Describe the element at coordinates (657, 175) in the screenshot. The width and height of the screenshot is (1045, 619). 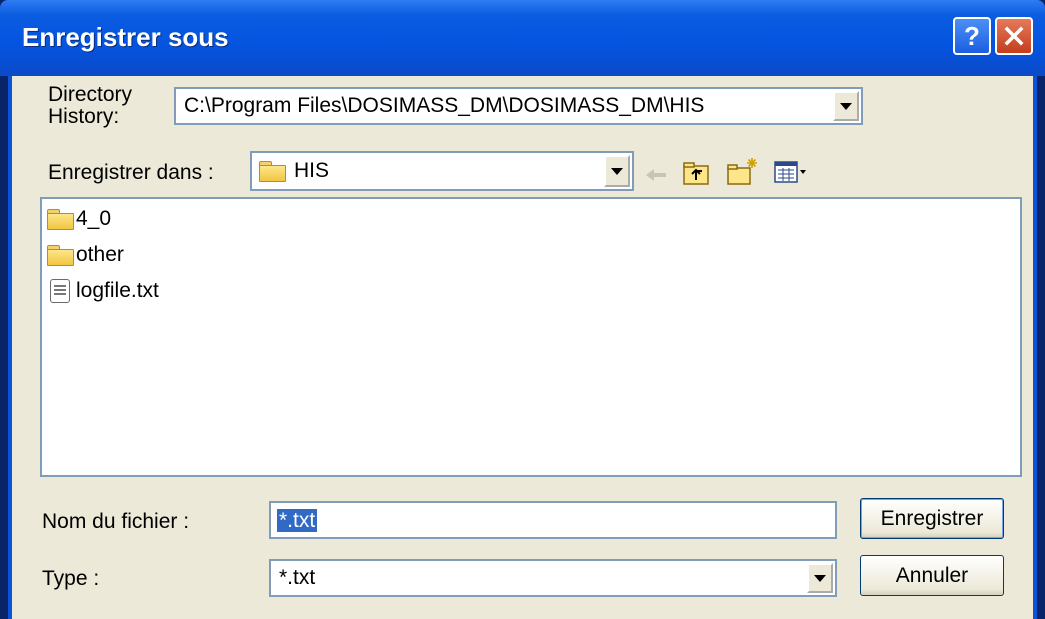
I see `back-arrow-icon` at that location.